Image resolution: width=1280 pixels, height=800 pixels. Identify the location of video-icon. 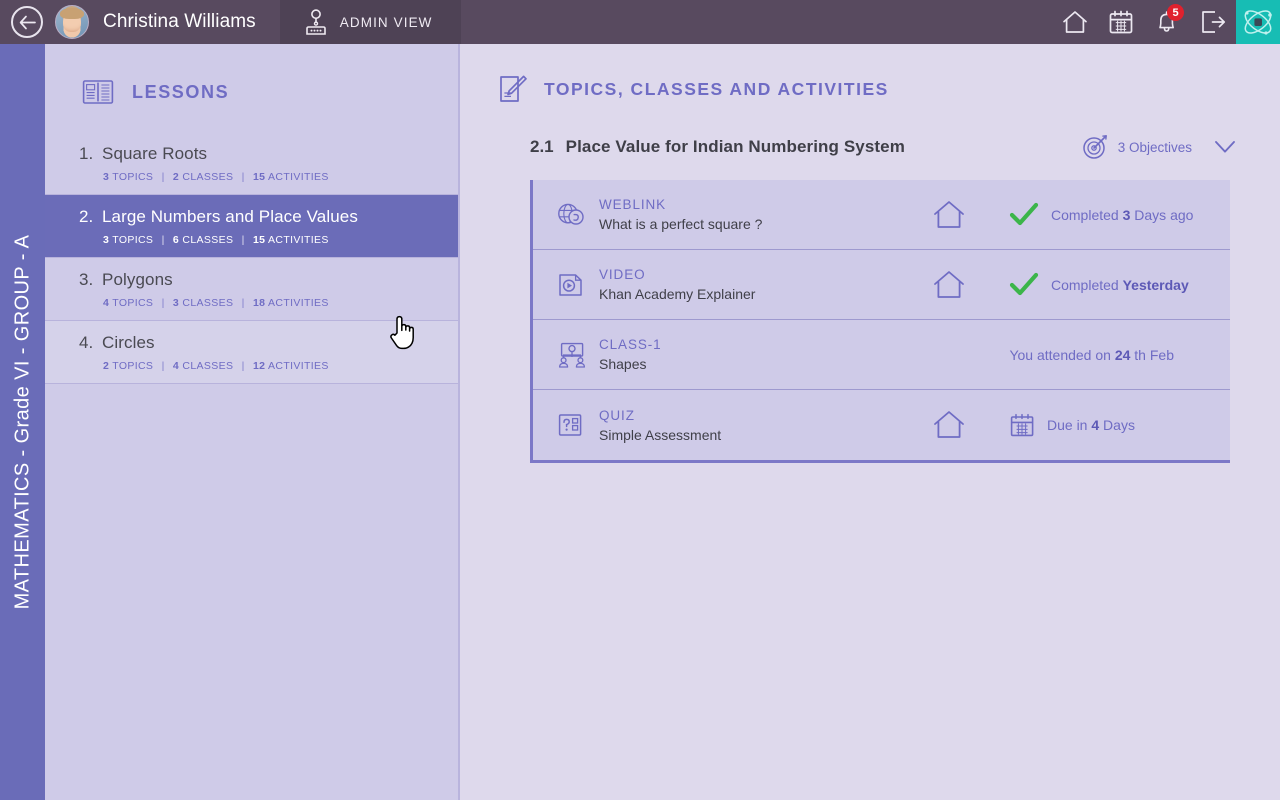
(570, 284).